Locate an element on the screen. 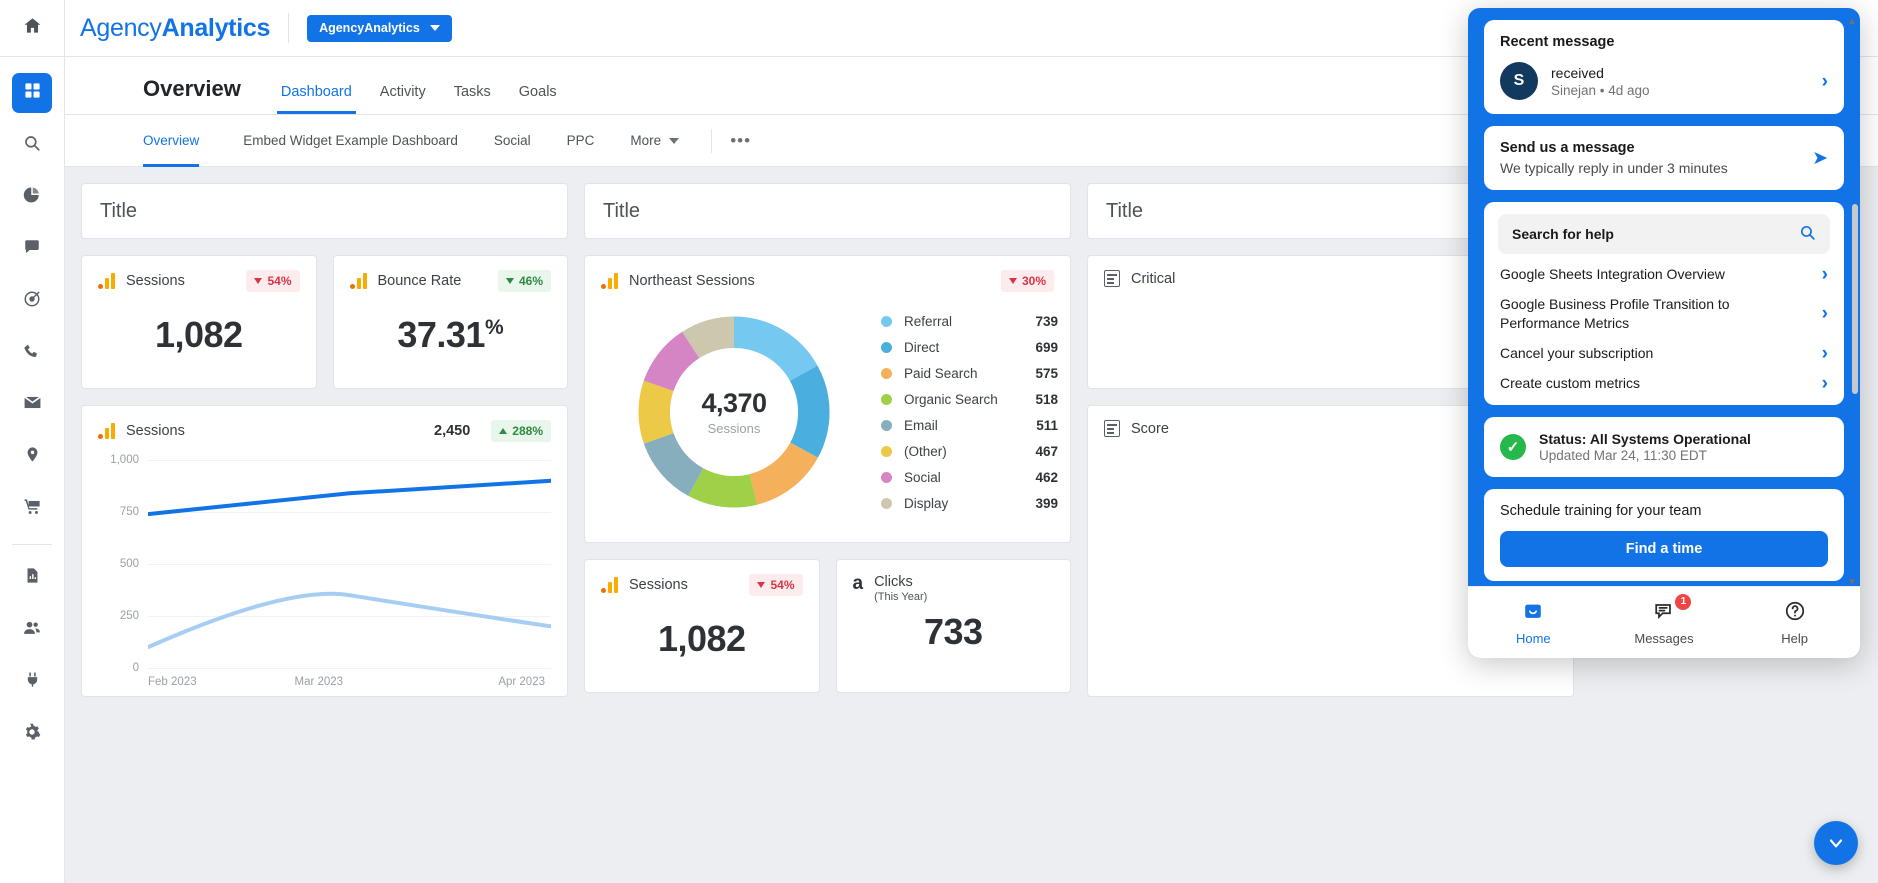 The image size is (1878, 883). legend-value: 399 is located at coordinates (1046, 503).